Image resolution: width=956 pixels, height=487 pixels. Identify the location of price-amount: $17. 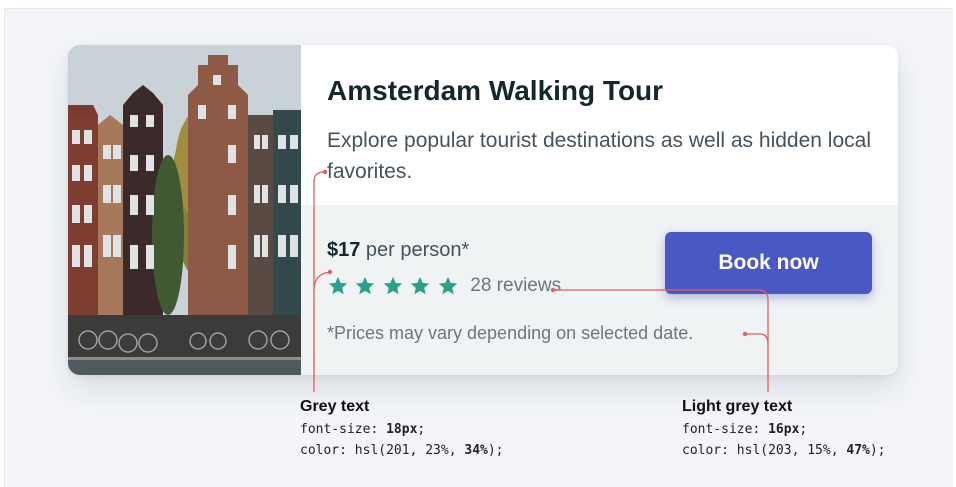
(344, 250).